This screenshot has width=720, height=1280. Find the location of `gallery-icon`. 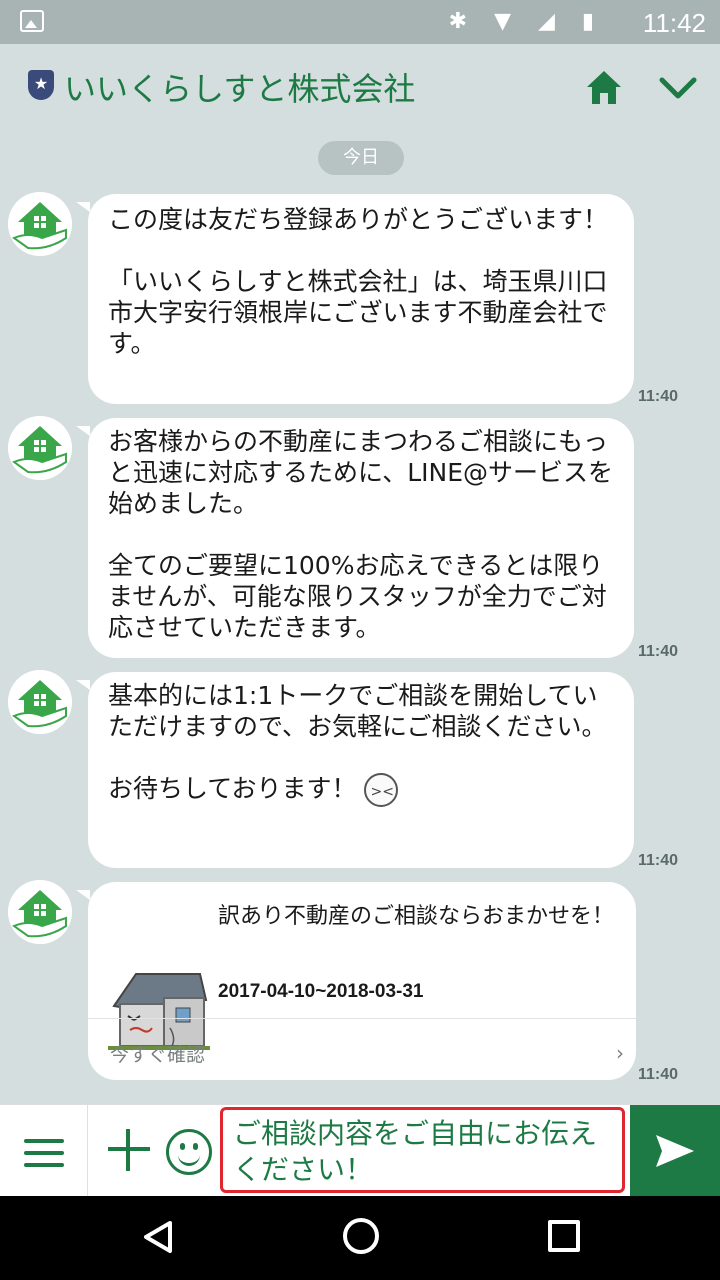

gallery-icon is located at coordinates (32, 21).